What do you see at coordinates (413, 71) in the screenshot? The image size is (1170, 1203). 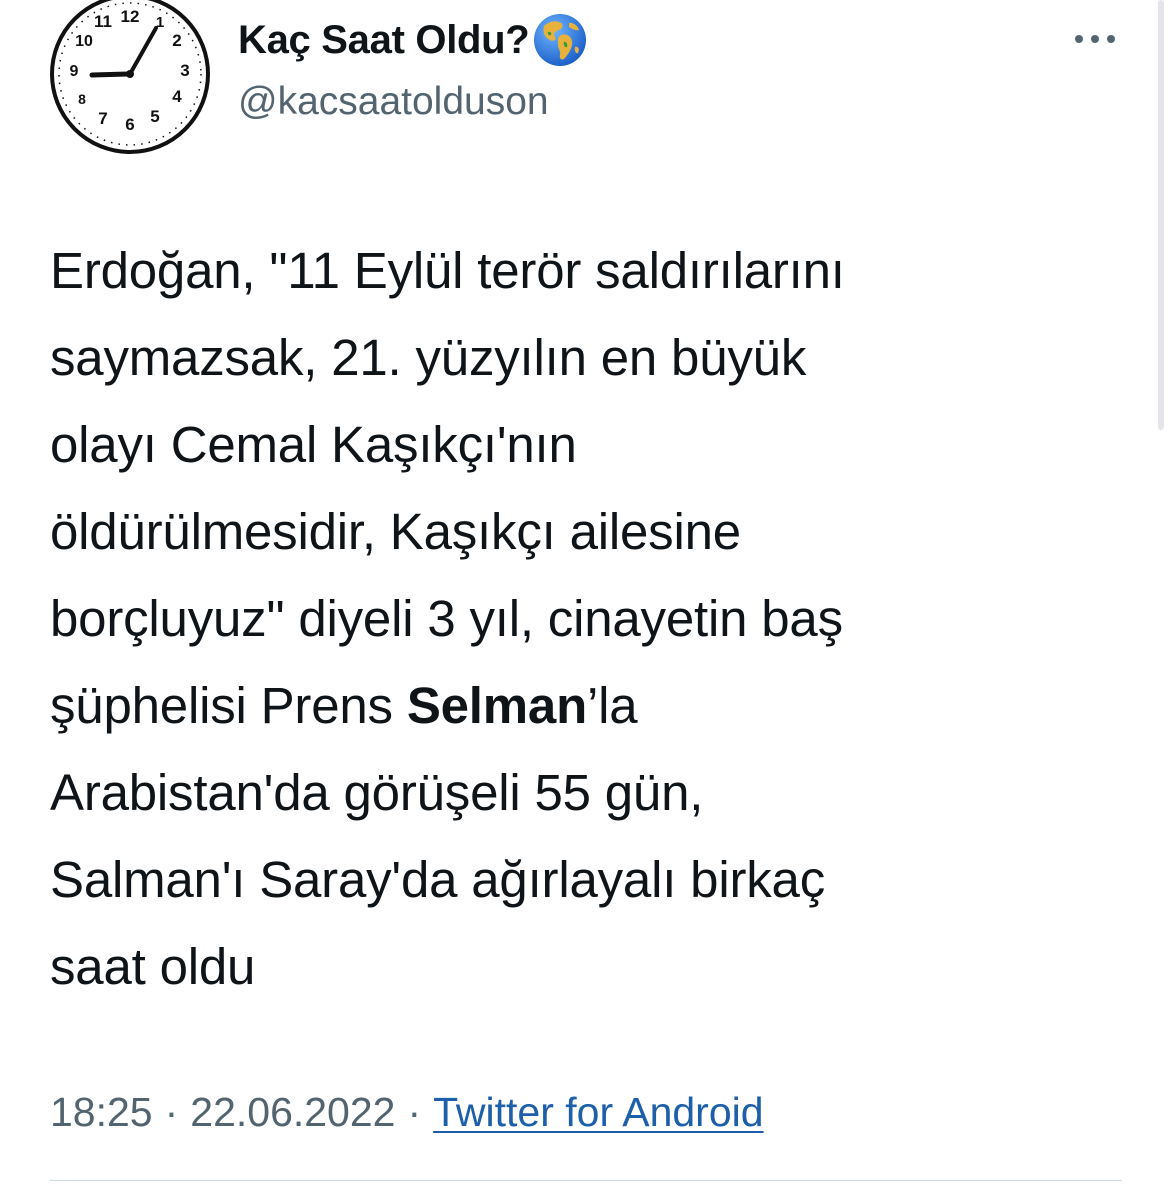 I see `author-info: Kaç Saat Oldu? @kacsaatolduson` at bounding box center [413, 71].